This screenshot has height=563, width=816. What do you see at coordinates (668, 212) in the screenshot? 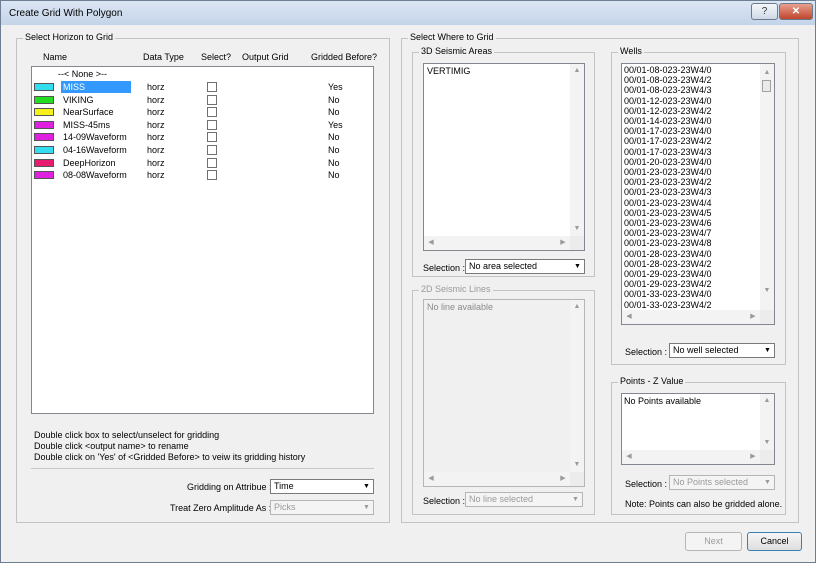
I see `well-item: 00/01-23-023-23W4/5` at bounding box center [668, 212].